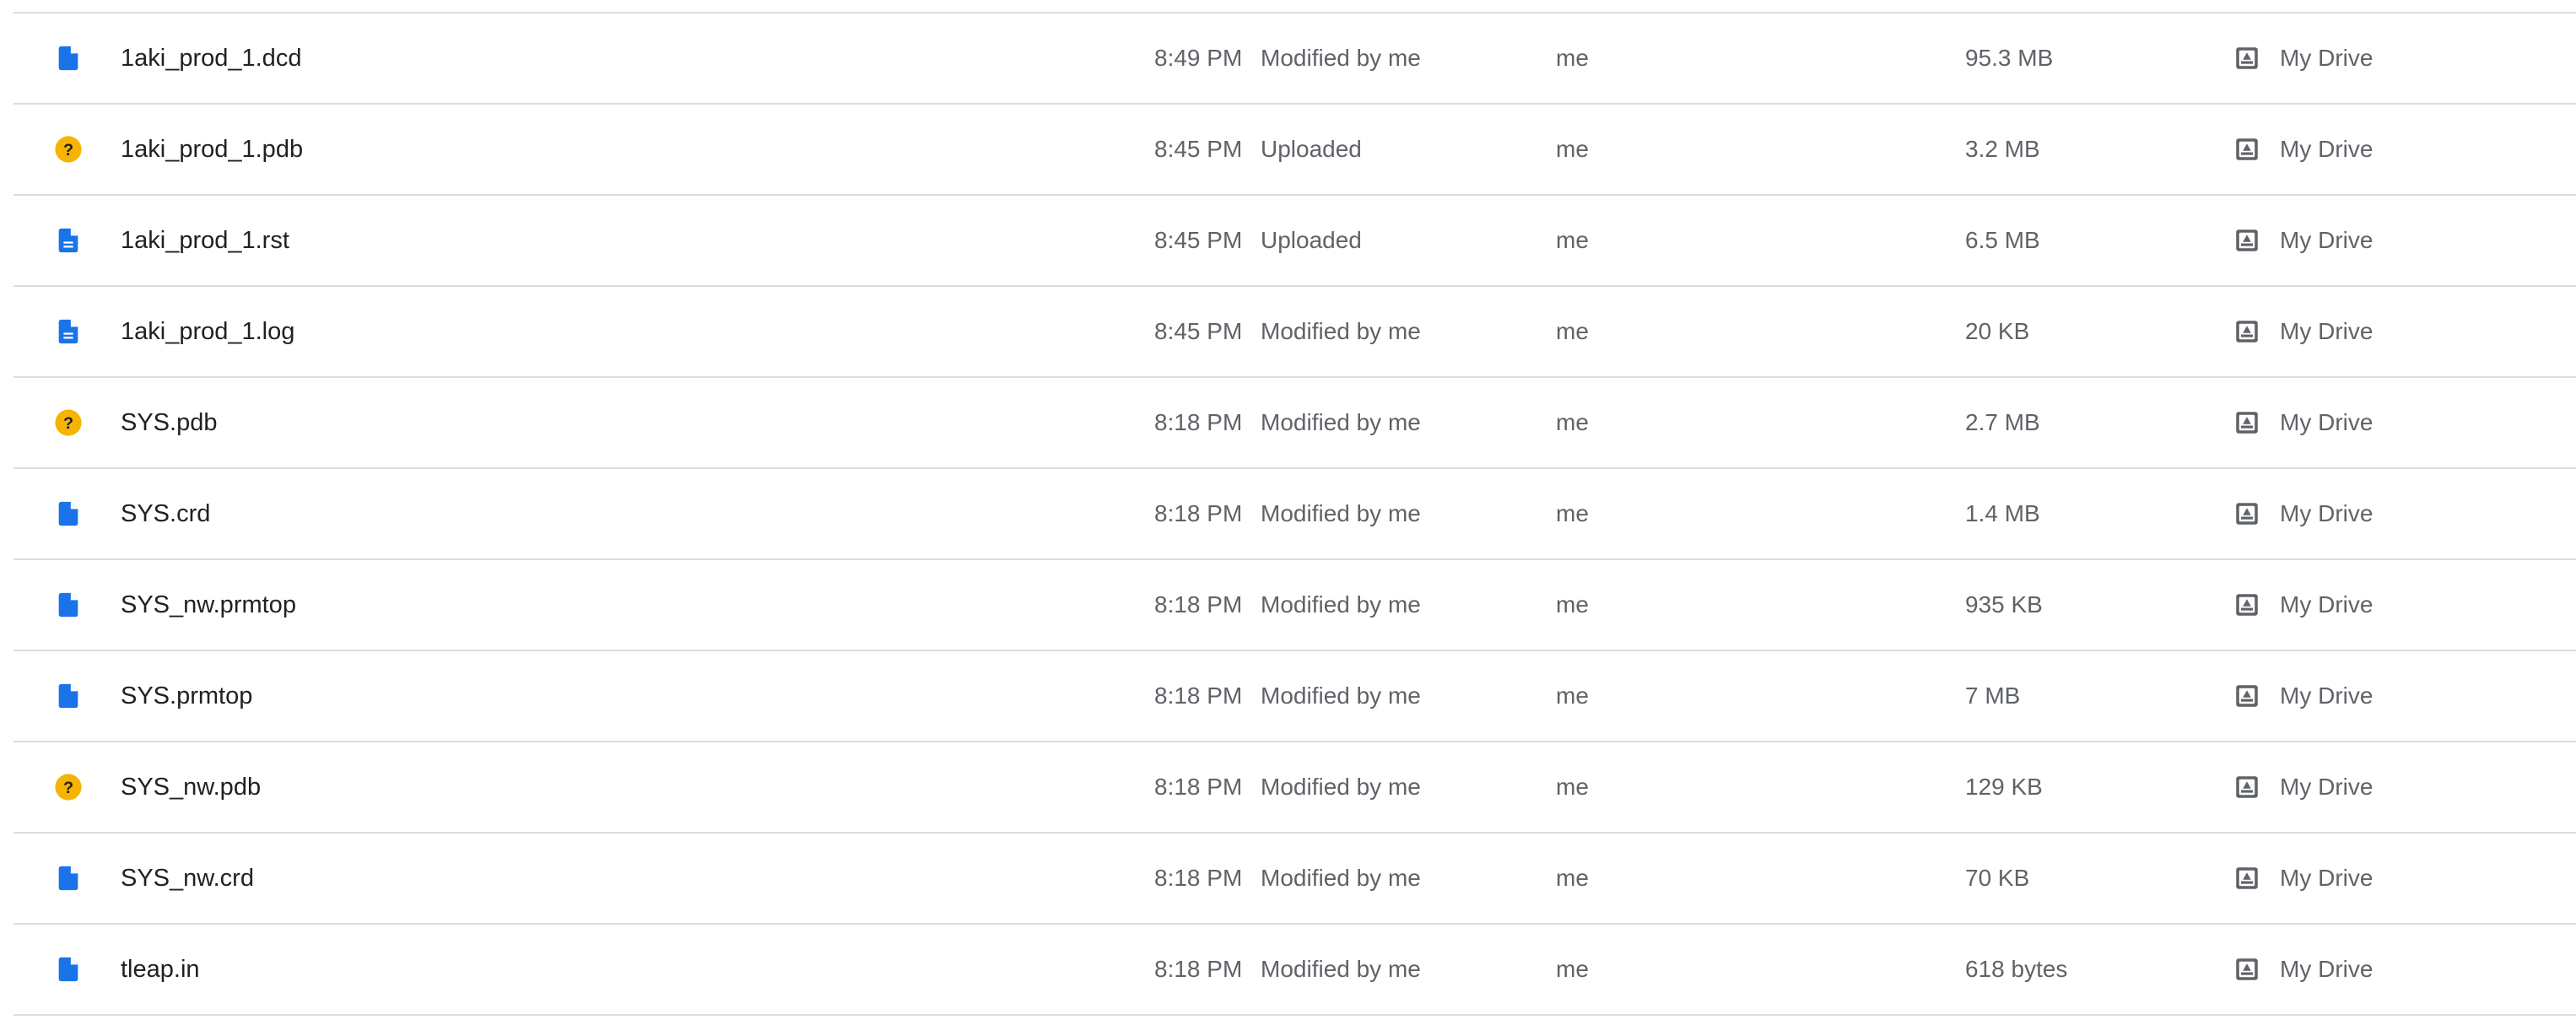  Describe the element at coordinates (2002, 513) in the screenshot. I see `file-size: 1.4 MB` at that location.